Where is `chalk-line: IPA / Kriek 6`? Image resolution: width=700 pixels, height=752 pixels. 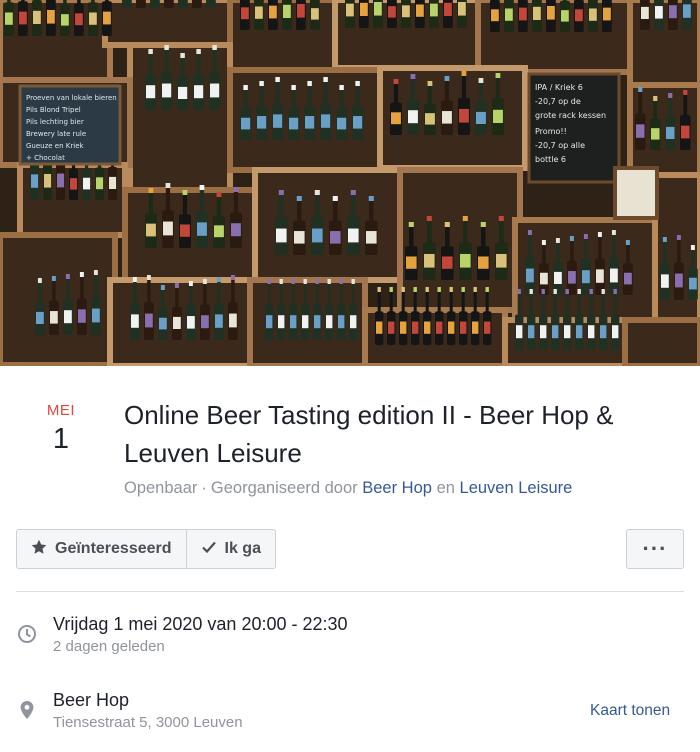 chalk-line: IPA / Kriek 6 is located at coordinates (559, 87).